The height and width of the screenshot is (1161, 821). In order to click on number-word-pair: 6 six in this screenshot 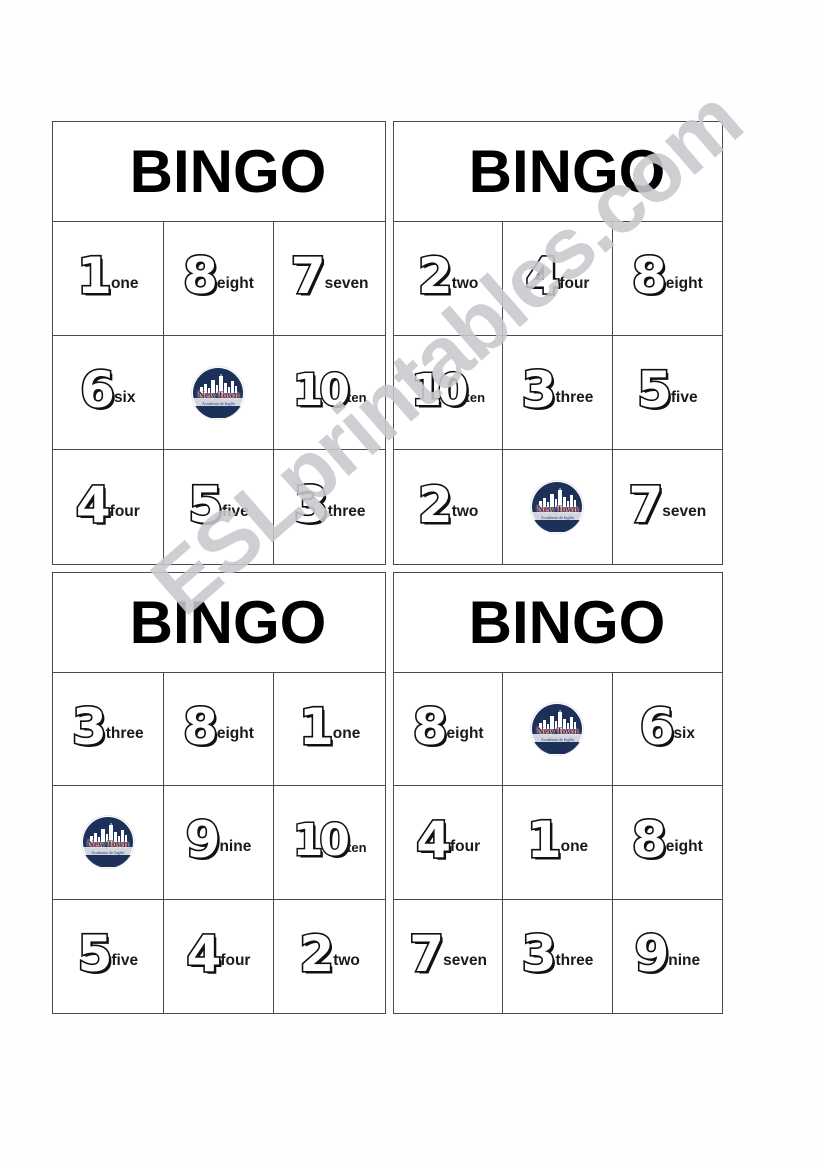, I will do `click(107, 390)`.